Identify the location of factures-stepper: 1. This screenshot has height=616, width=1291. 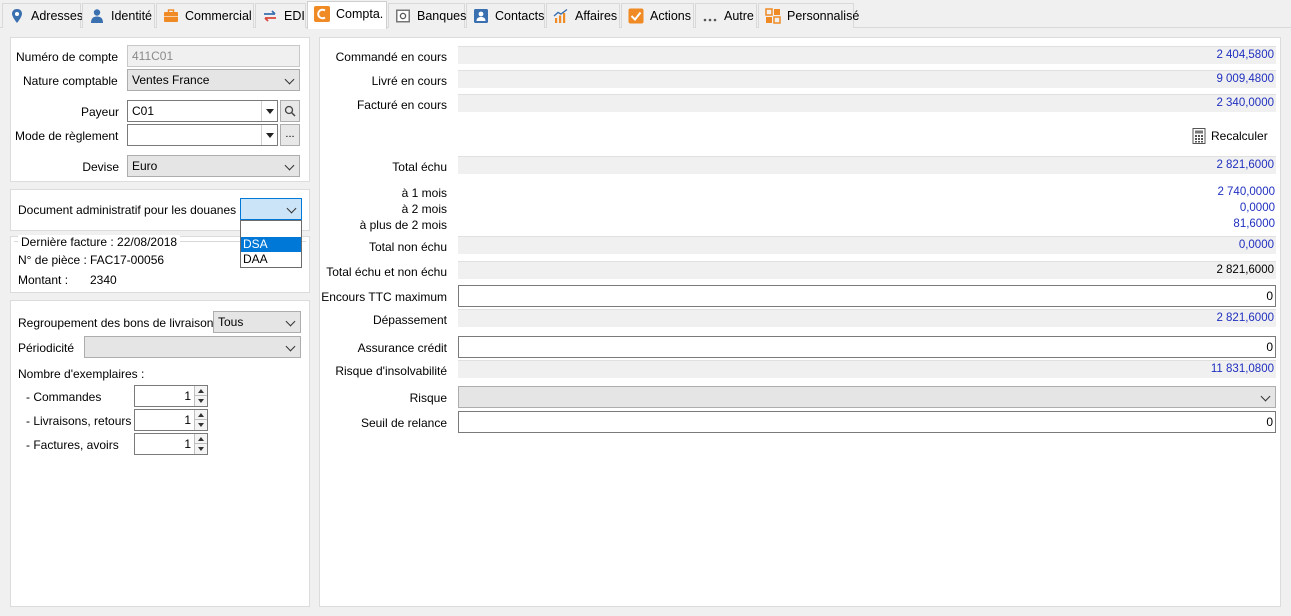
(171, 444).